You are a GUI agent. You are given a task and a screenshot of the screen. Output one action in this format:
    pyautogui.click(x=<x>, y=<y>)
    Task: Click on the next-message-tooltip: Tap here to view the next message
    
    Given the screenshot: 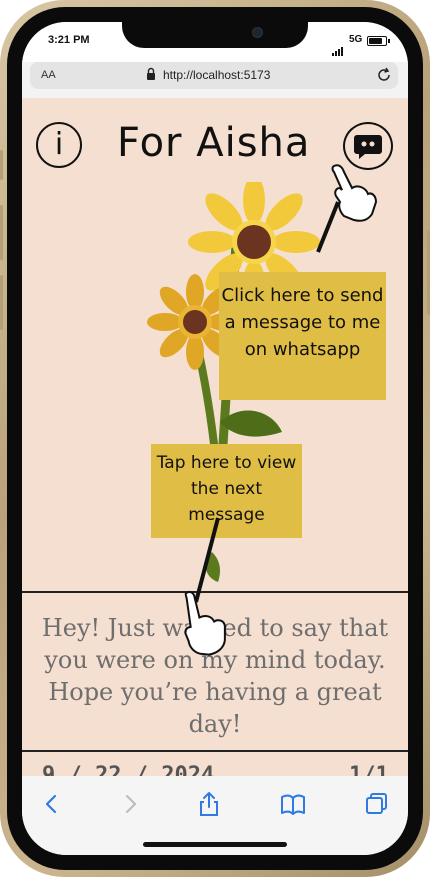 What is the action you would take?
    pyautogui.click(x=226, y=491)
    